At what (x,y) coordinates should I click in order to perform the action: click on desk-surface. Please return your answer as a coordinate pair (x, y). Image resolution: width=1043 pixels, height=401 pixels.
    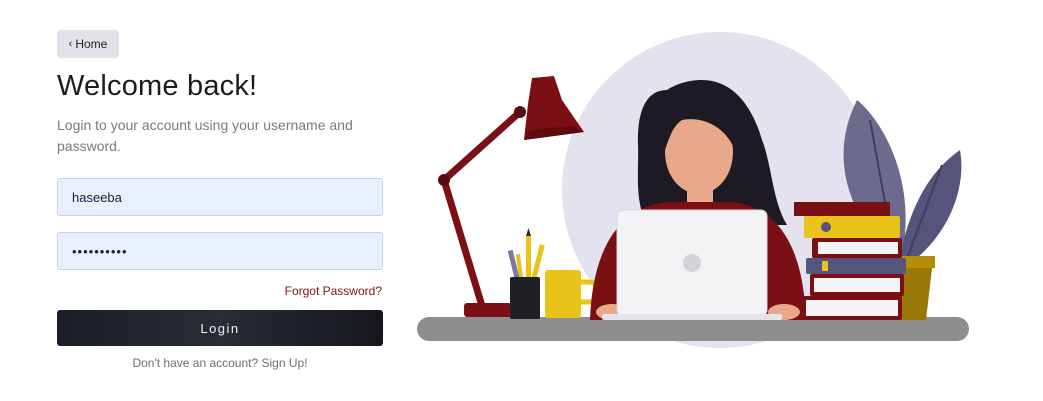
    Looking at the image, I should click on (693, 329).